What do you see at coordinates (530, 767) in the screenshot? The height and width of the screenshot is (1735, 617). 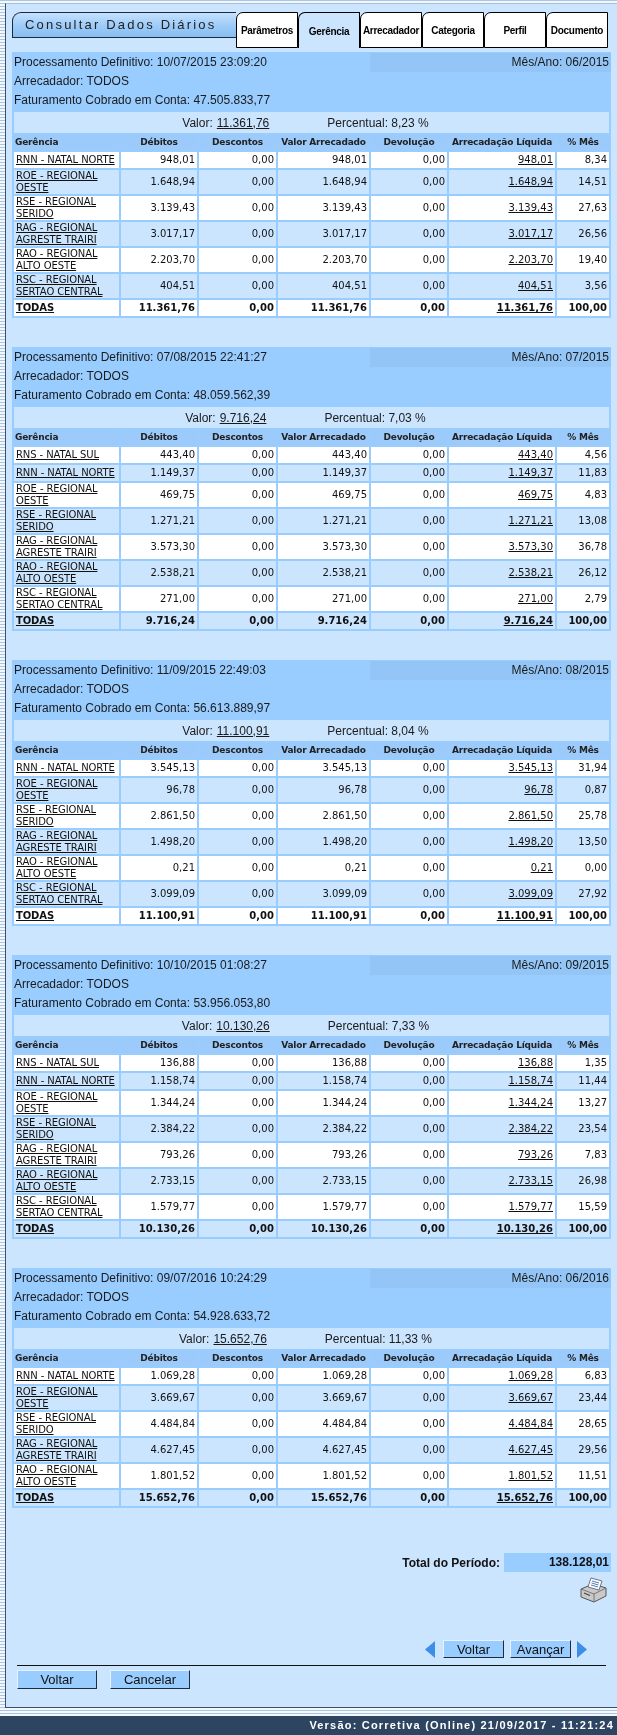 I see `amount-link: 3.545,13` at bounding box center [530, 767].